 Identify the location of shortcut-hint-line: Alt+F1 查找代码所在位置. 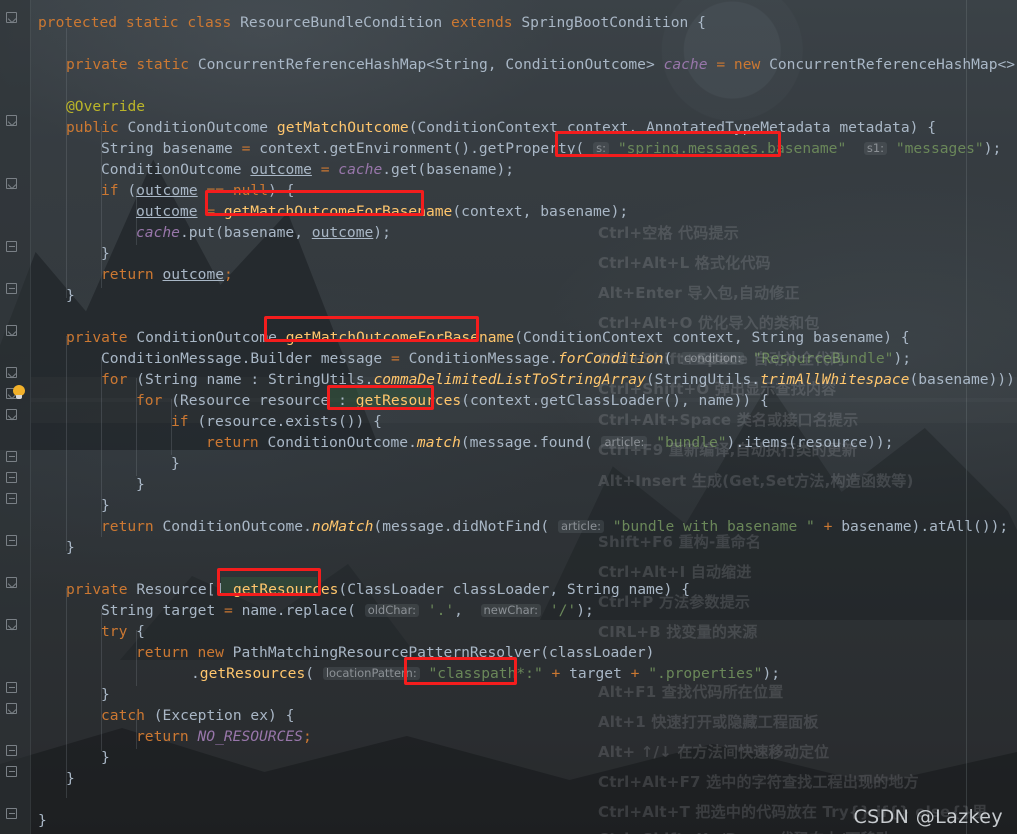
(691, 692).